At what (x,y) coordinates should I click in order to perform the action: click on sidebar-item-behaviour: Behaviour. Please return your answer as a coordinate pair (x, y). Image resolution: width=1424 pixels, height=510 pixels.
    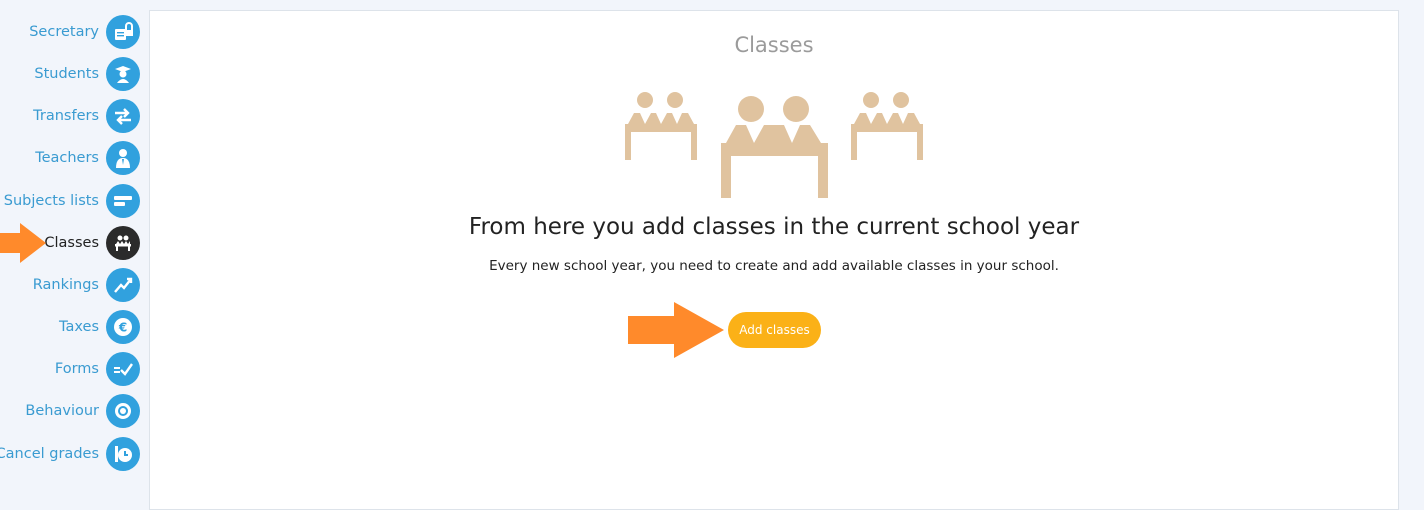
    Looking at the image, I should click on (82, 411).